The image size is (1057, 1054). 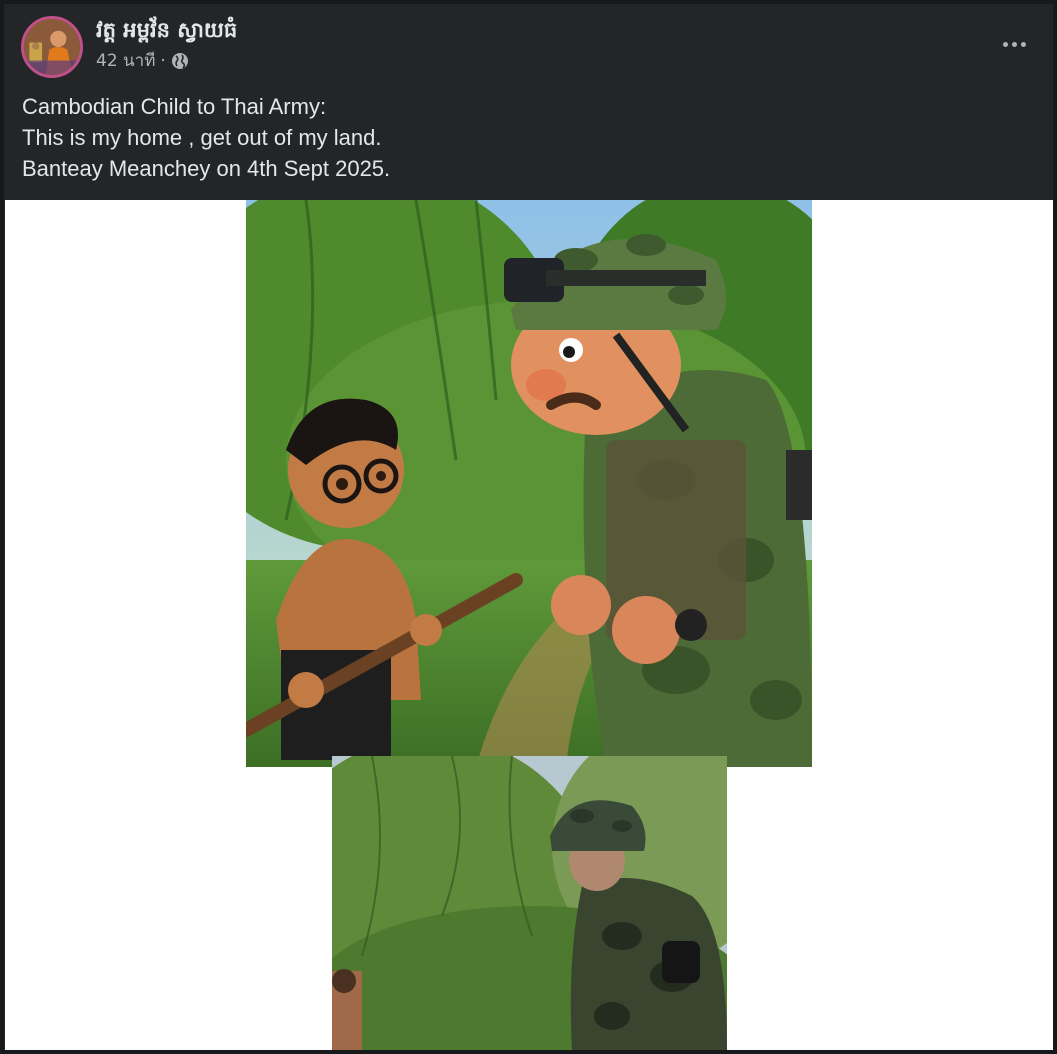 I want to click on more-options-button, so click(x=1014, y=44).